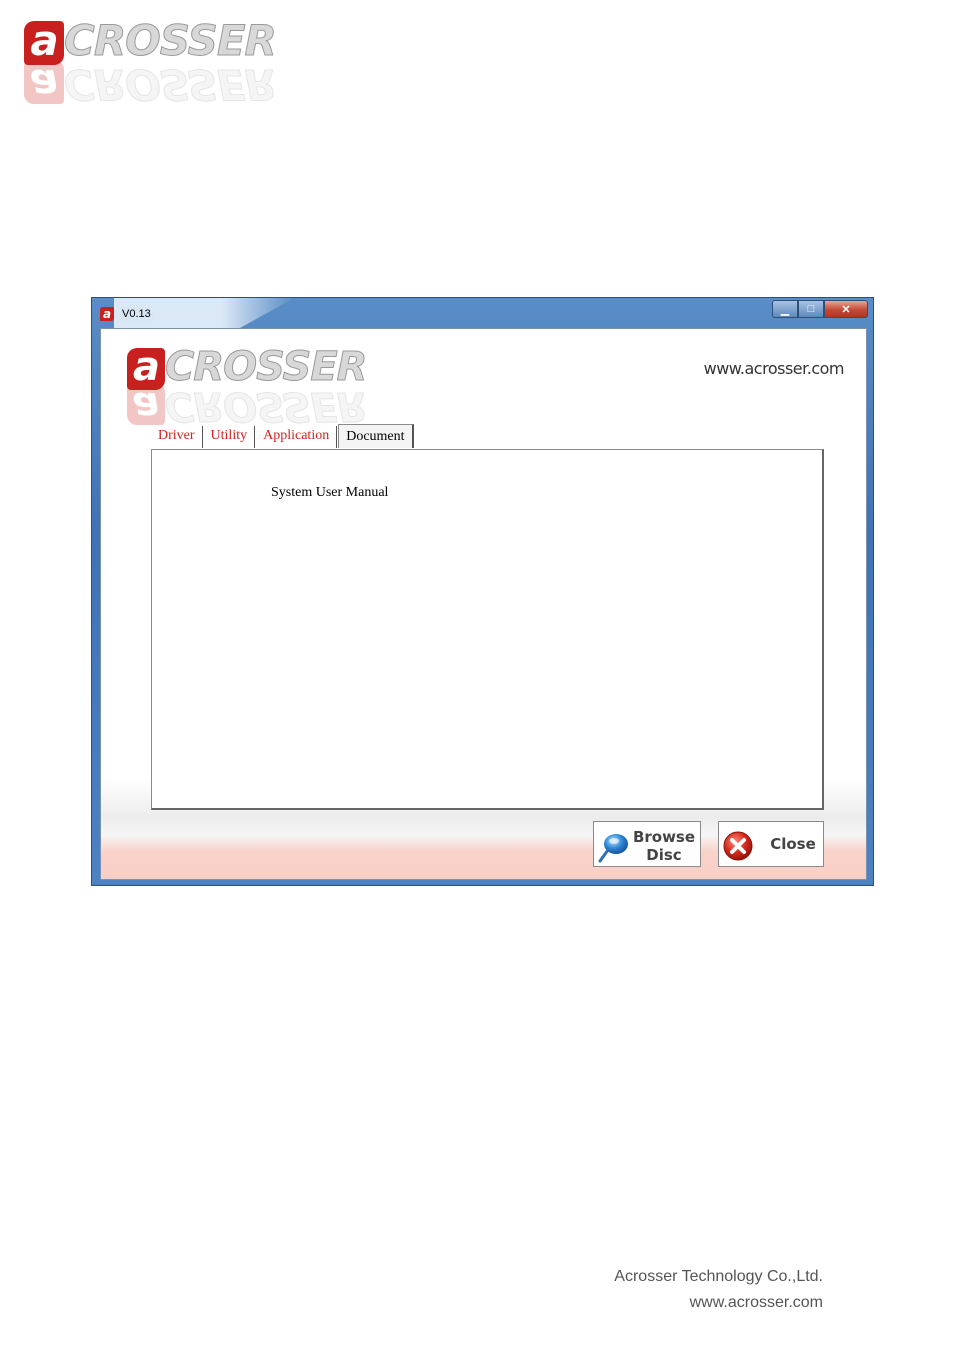 The width and height of the screenshot is (954, 1350). What do you see at coordinates (247, 406) in the screenshot?
I see `header-logo-reflection: a CROSSER` at bounding box center [247, 406].